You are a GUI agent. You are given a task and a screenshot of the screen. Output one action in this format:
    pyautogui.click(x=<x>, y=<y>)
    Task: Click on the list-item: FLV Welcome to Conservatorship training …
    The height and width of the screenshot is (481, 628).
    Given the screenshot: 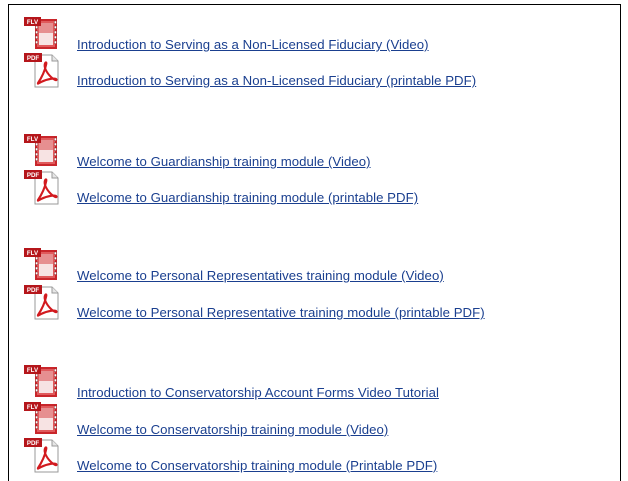 What is the action you would take?
    pyautogui.click(x=206, y=420)
    